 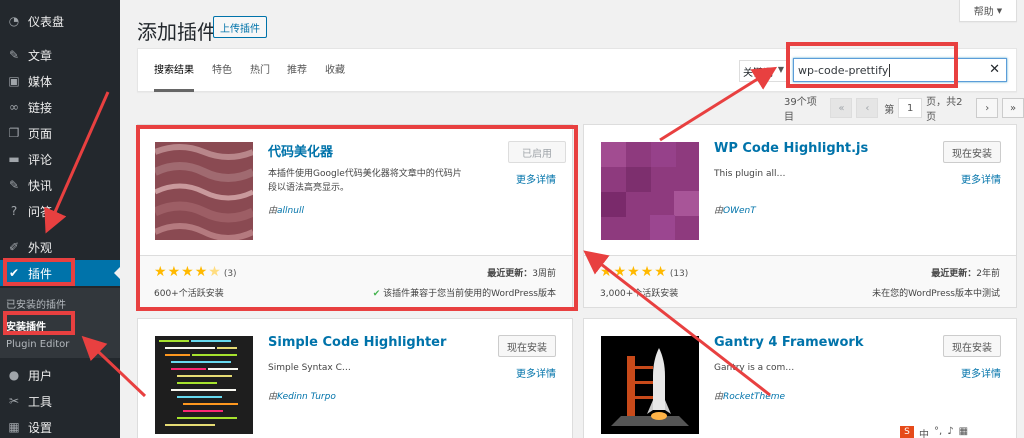 What do you see at coordinates (37, 344) in the screenshot?
I see `submenu-plugin-editor: Plugin Editor` at bounding box center [37, 344].